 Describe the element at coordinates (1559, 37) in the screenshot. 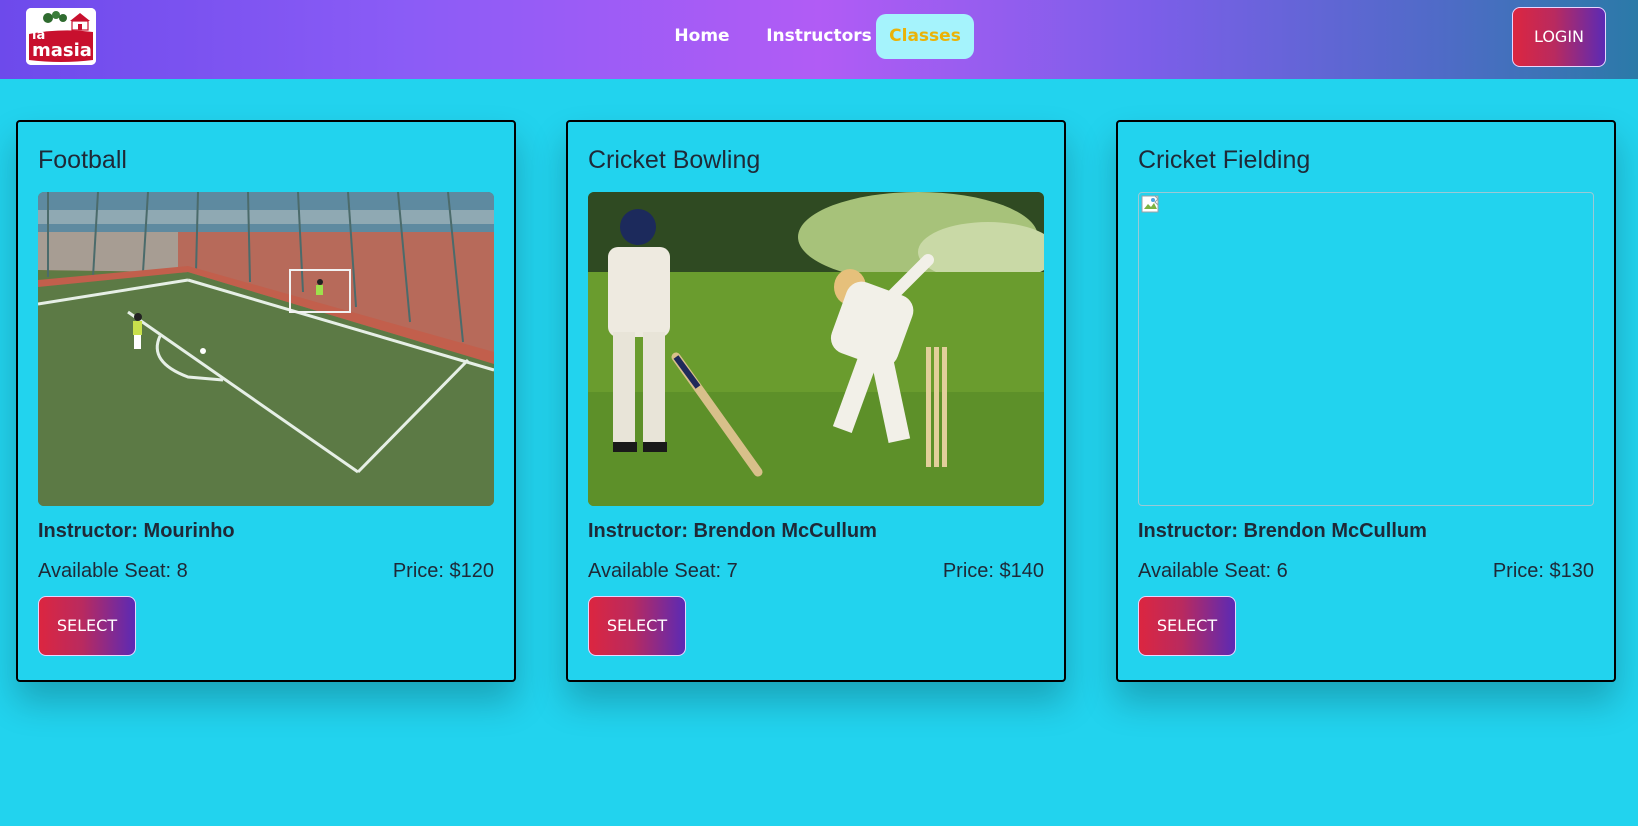

I see `login-button: LOGIN` at that location.